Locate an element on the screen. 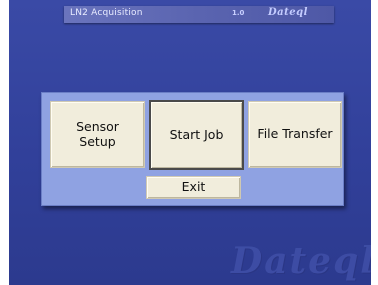 This screenshot has width=378, height=285. sensor-setup-button: Sensor Setup is located at coordinates (97, 134).